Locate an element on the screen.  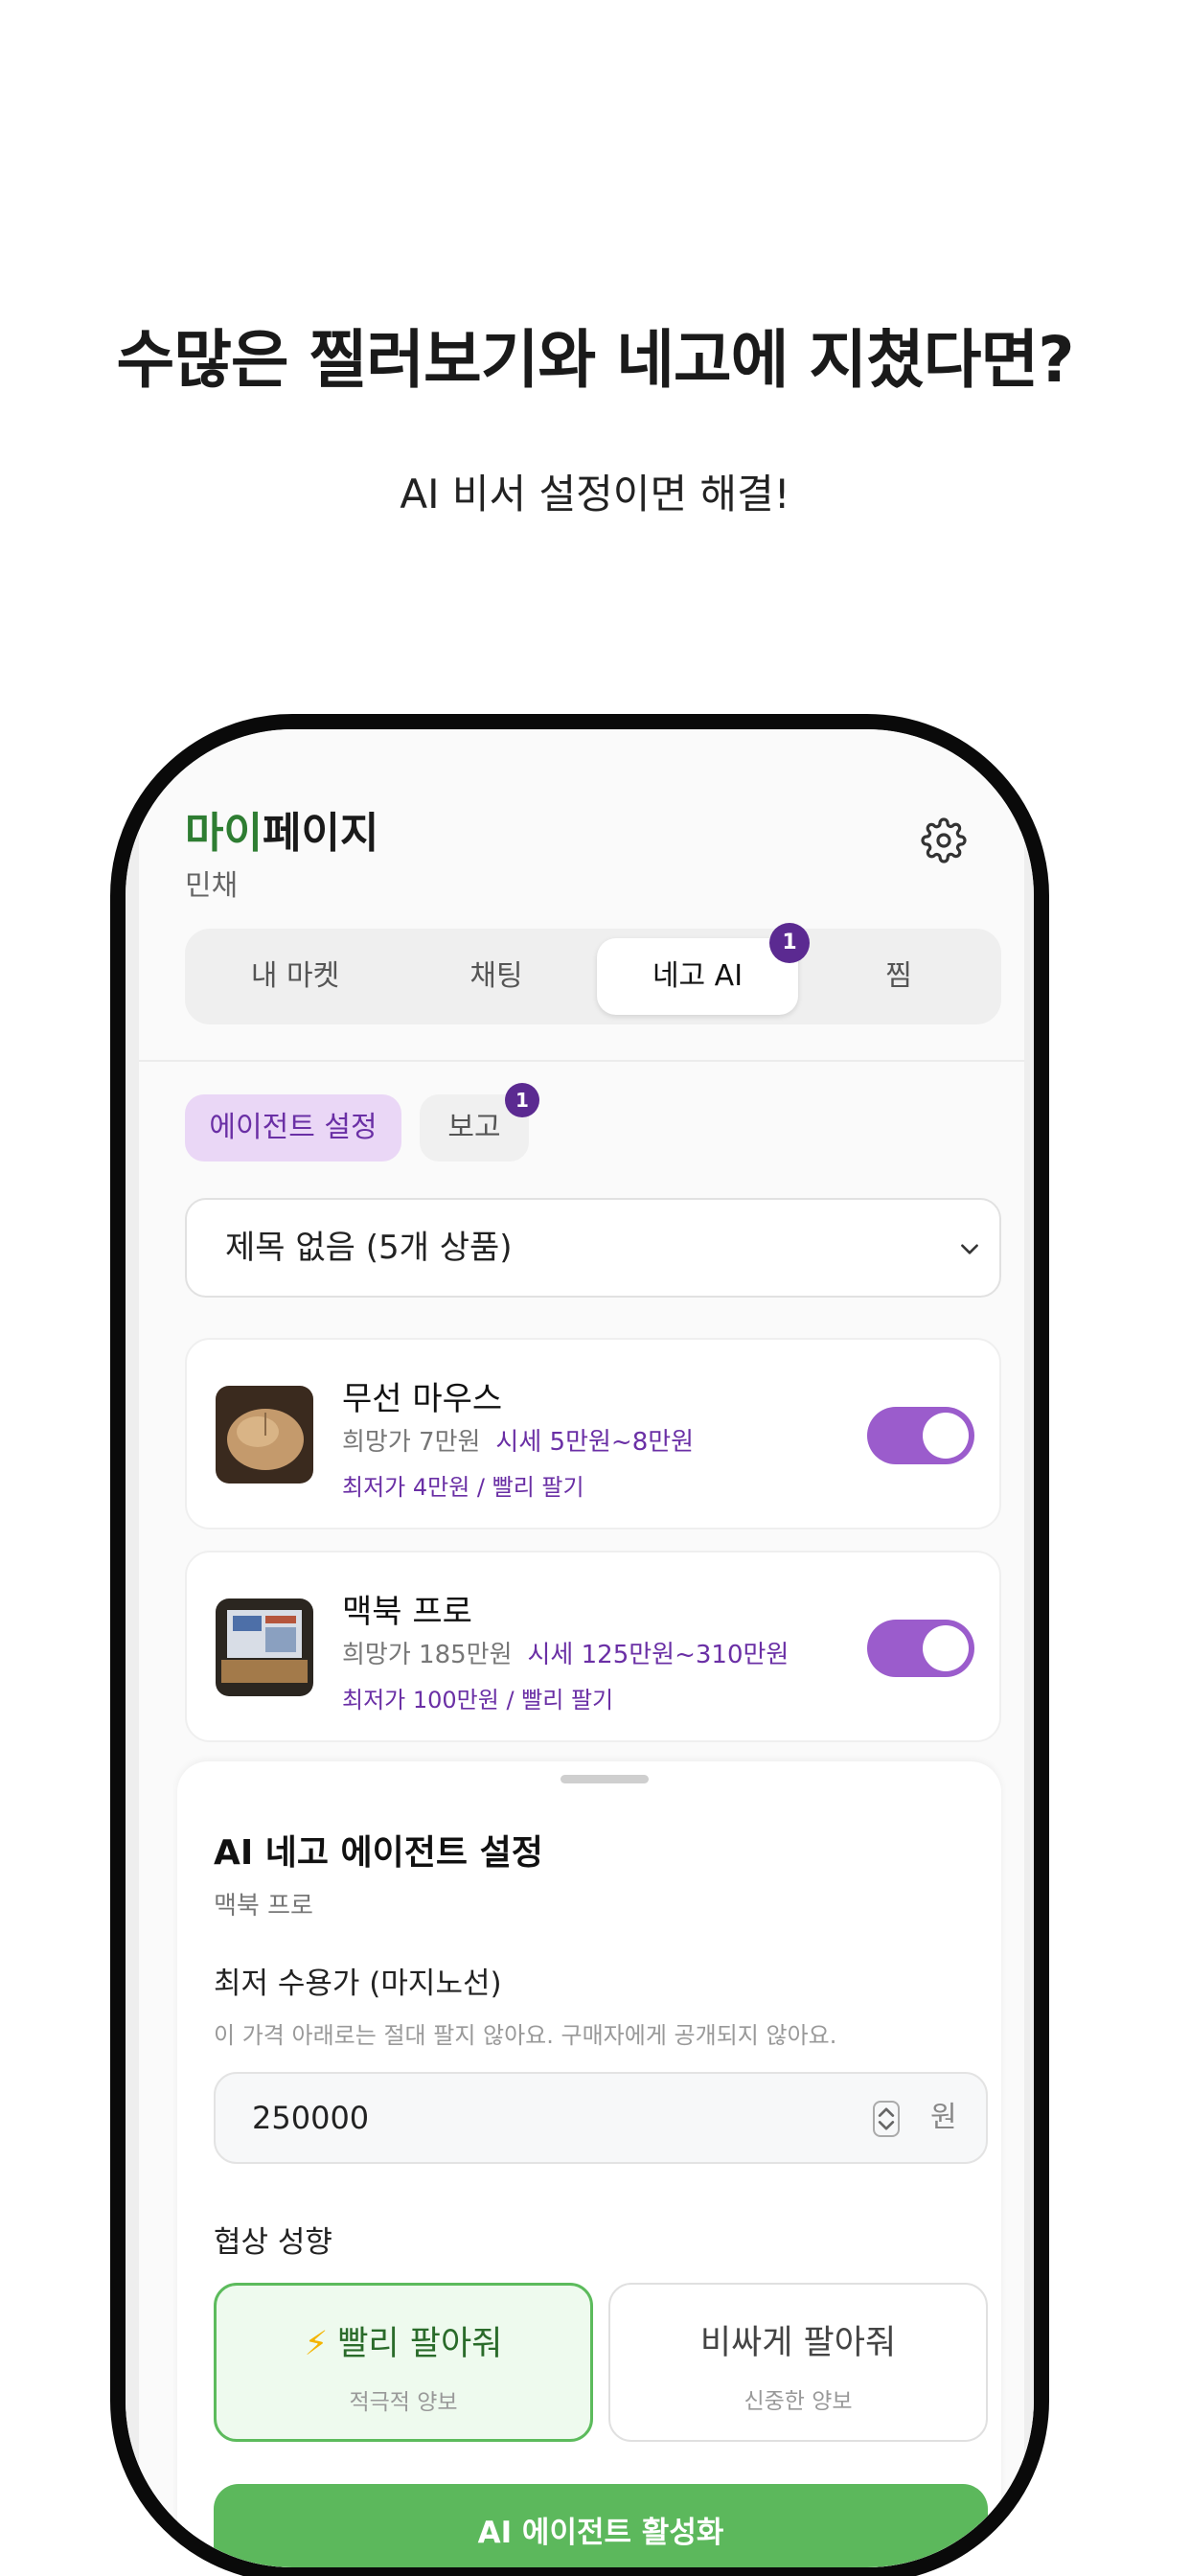
promo-headline: 수많은 찔러보기와 네고에 지쳤다면? is located at coordinates (595, 360).